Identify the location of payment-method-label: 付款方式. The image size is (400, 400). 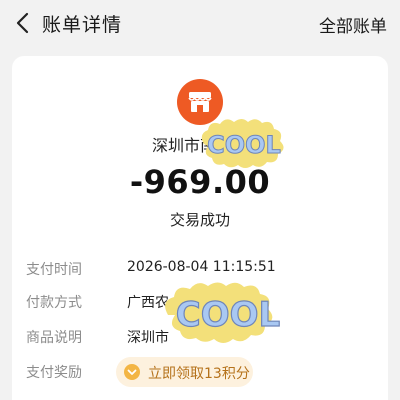
(54, 303).